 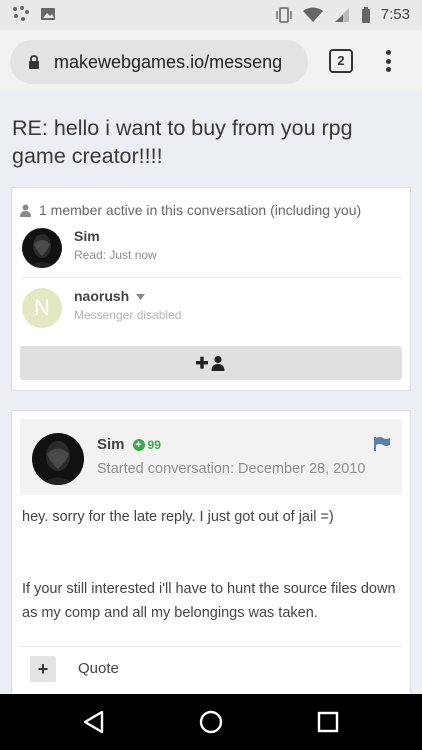 I want to click on browser-toolbar: makewebgames.io/messeng 2, so click(x=211, y=61).